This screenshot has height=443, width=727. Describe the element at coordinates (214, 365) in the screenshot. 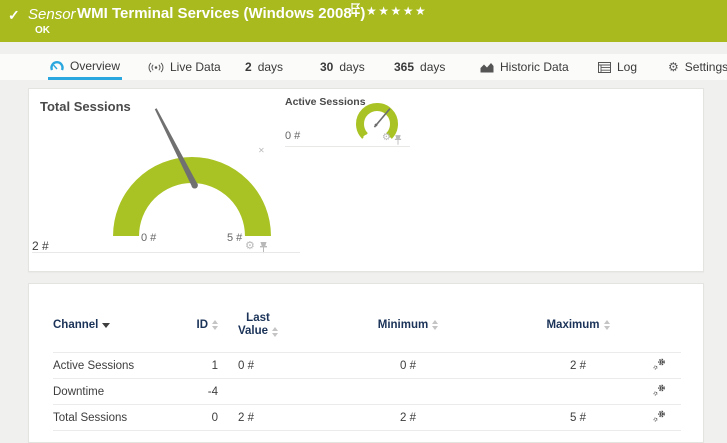

I see `channel-id: 1` at that location.